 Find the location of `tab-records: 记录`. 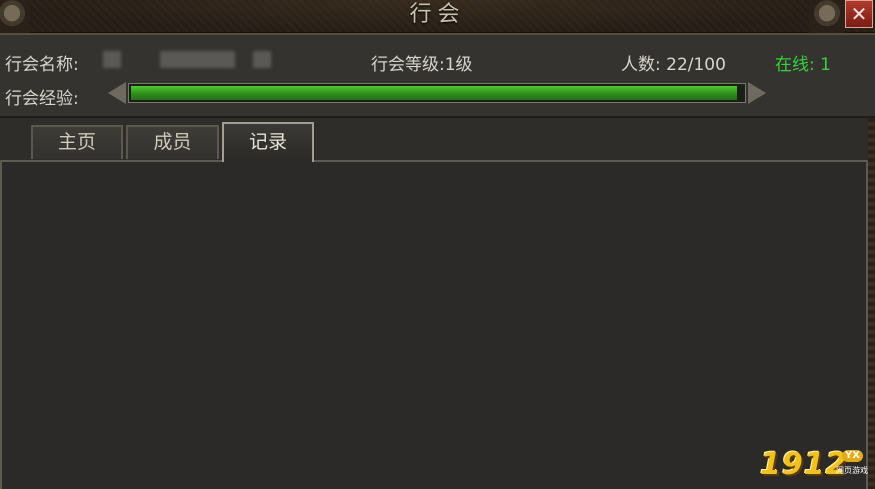

tab-records: 记录 is located at coordinates (268, 142).